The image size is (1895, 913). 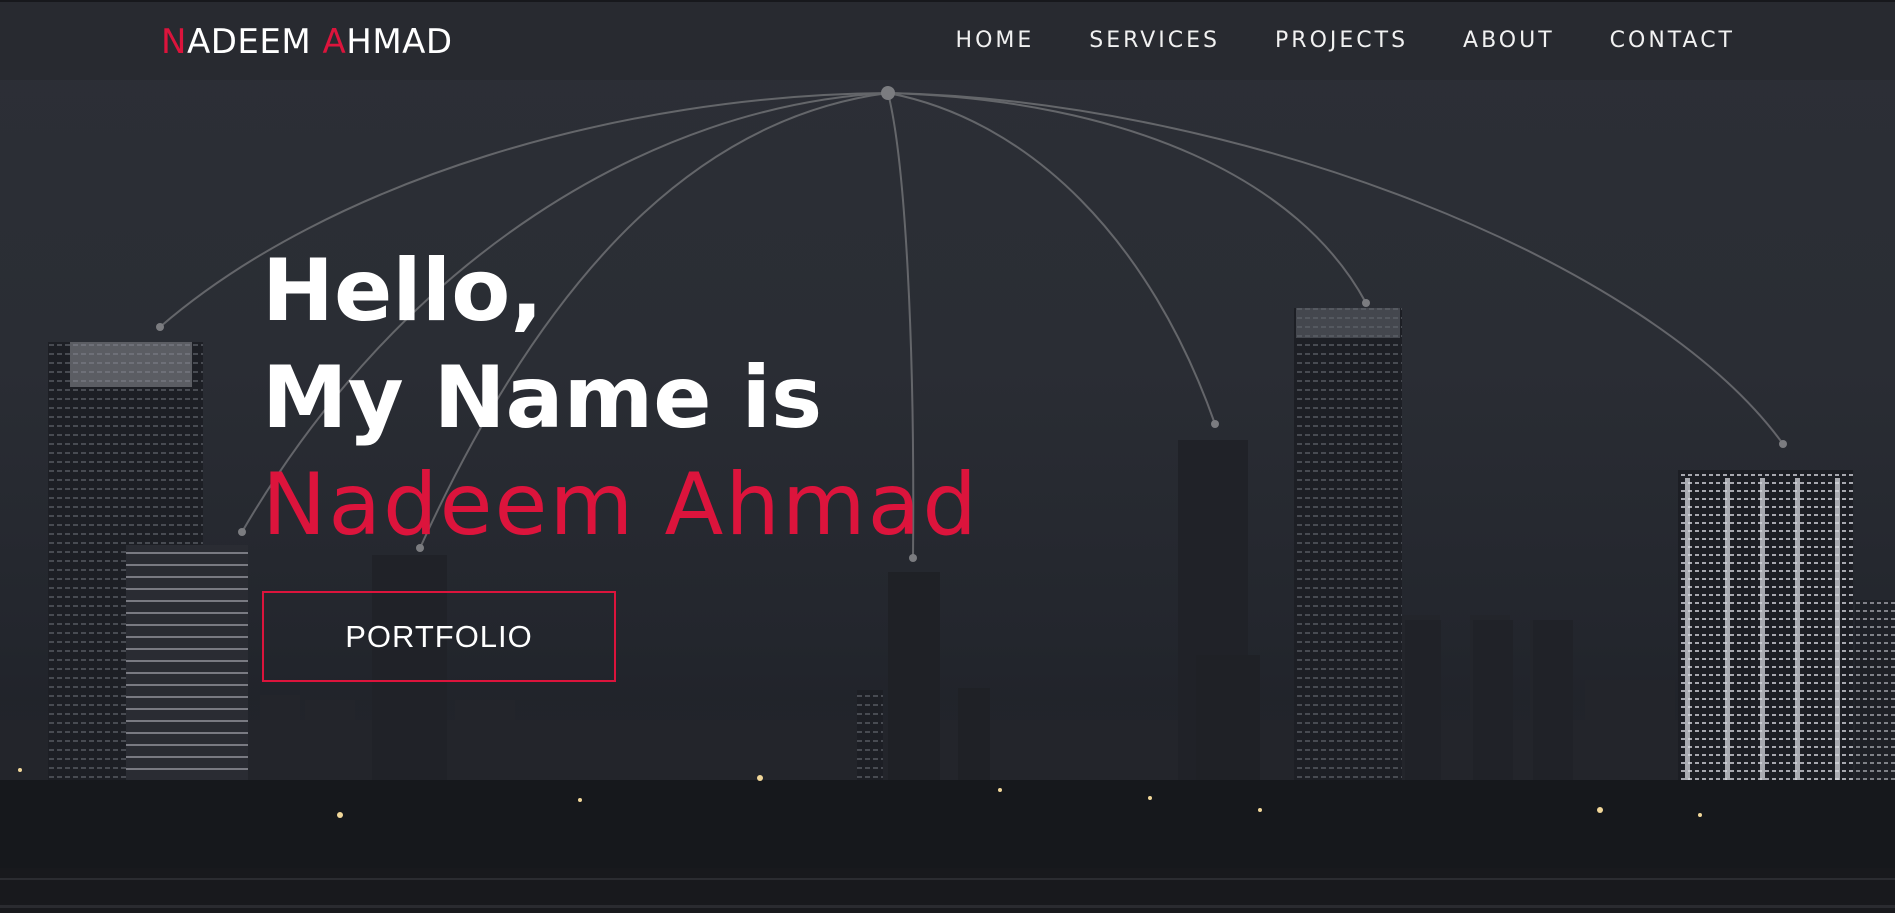 I want to click on site-logo: NADEEM AHMAD, so click(x=307, y=42).